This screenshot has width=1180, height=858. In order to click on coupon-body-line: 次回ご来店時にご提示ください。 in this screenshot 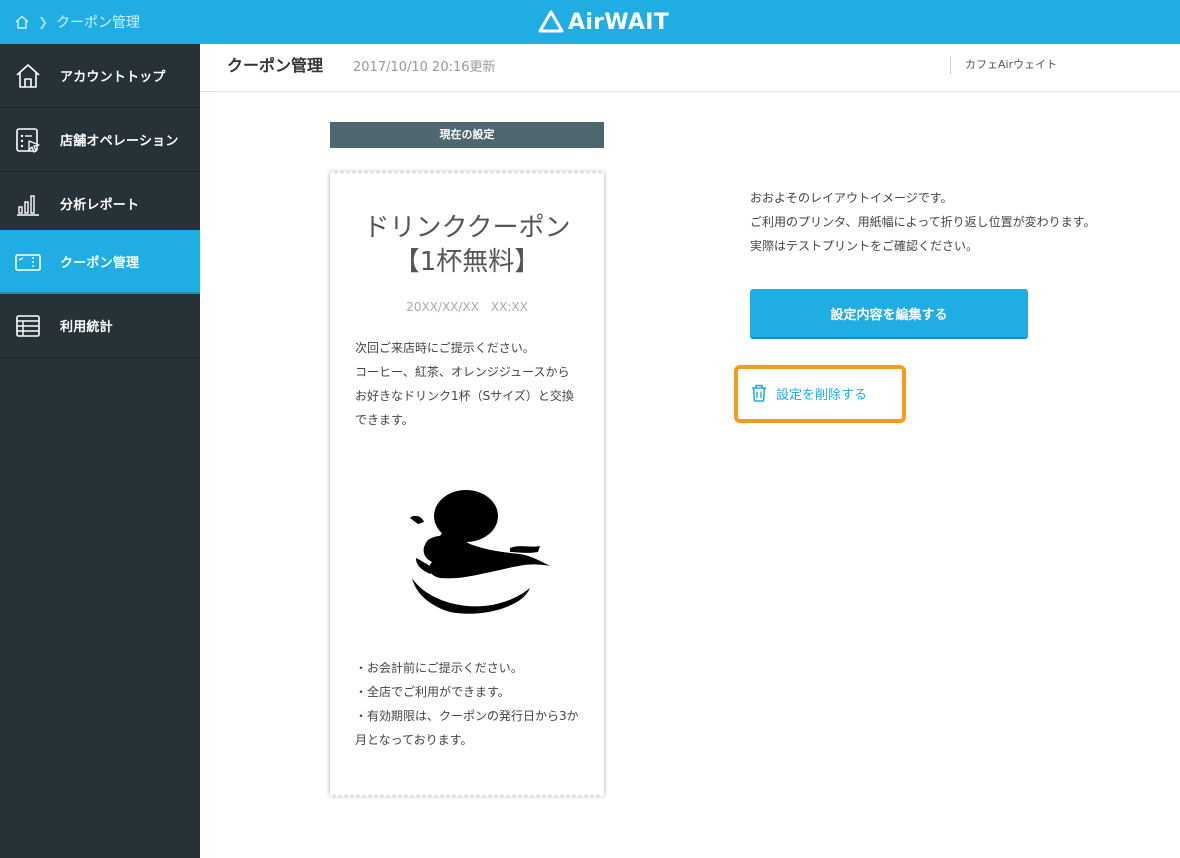, I will do `click(445, 348)`.